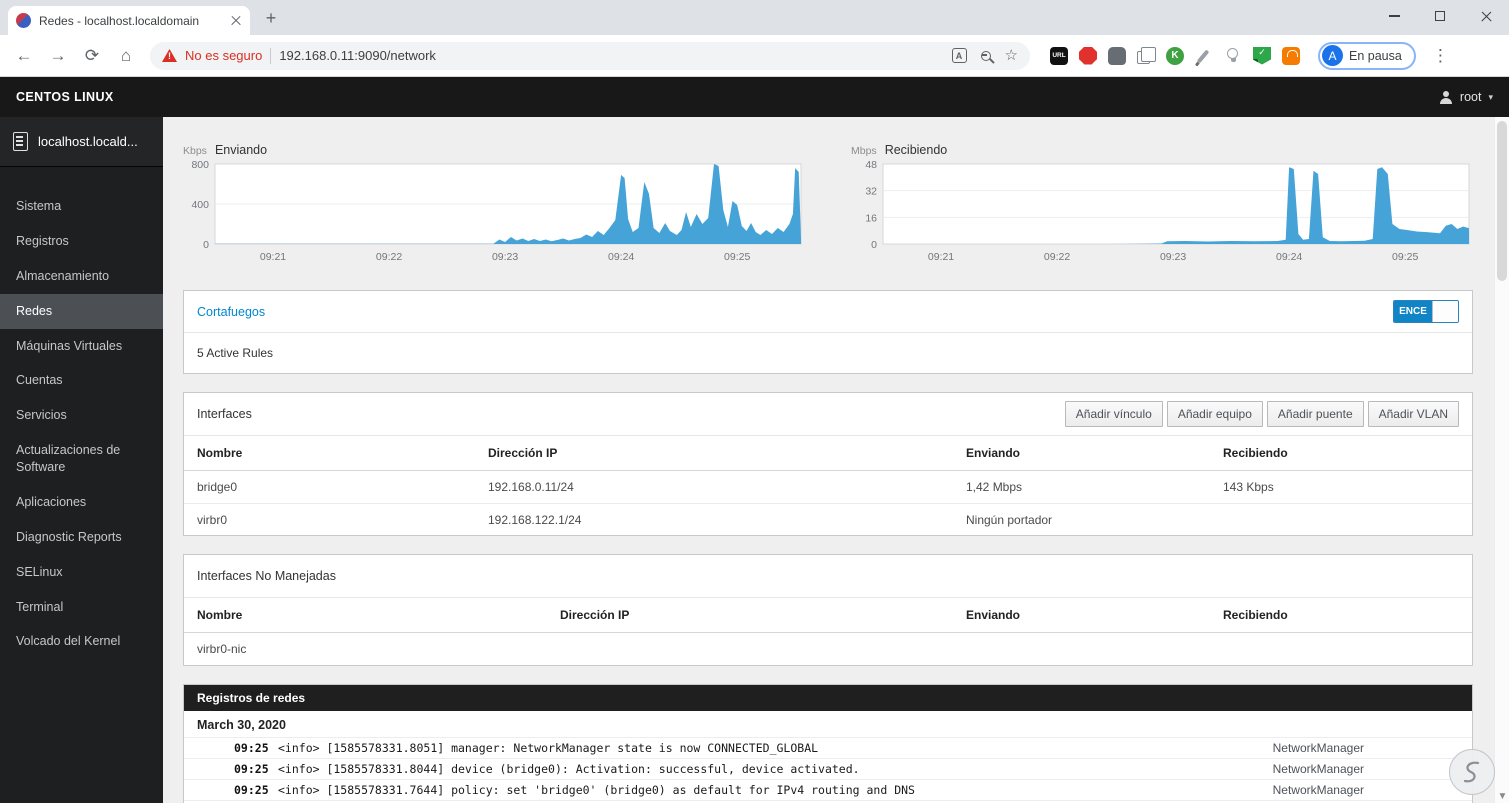  Describe the element at coordinates (23, 20) in the screenshot. I see `cockpit-favicon` at that location.